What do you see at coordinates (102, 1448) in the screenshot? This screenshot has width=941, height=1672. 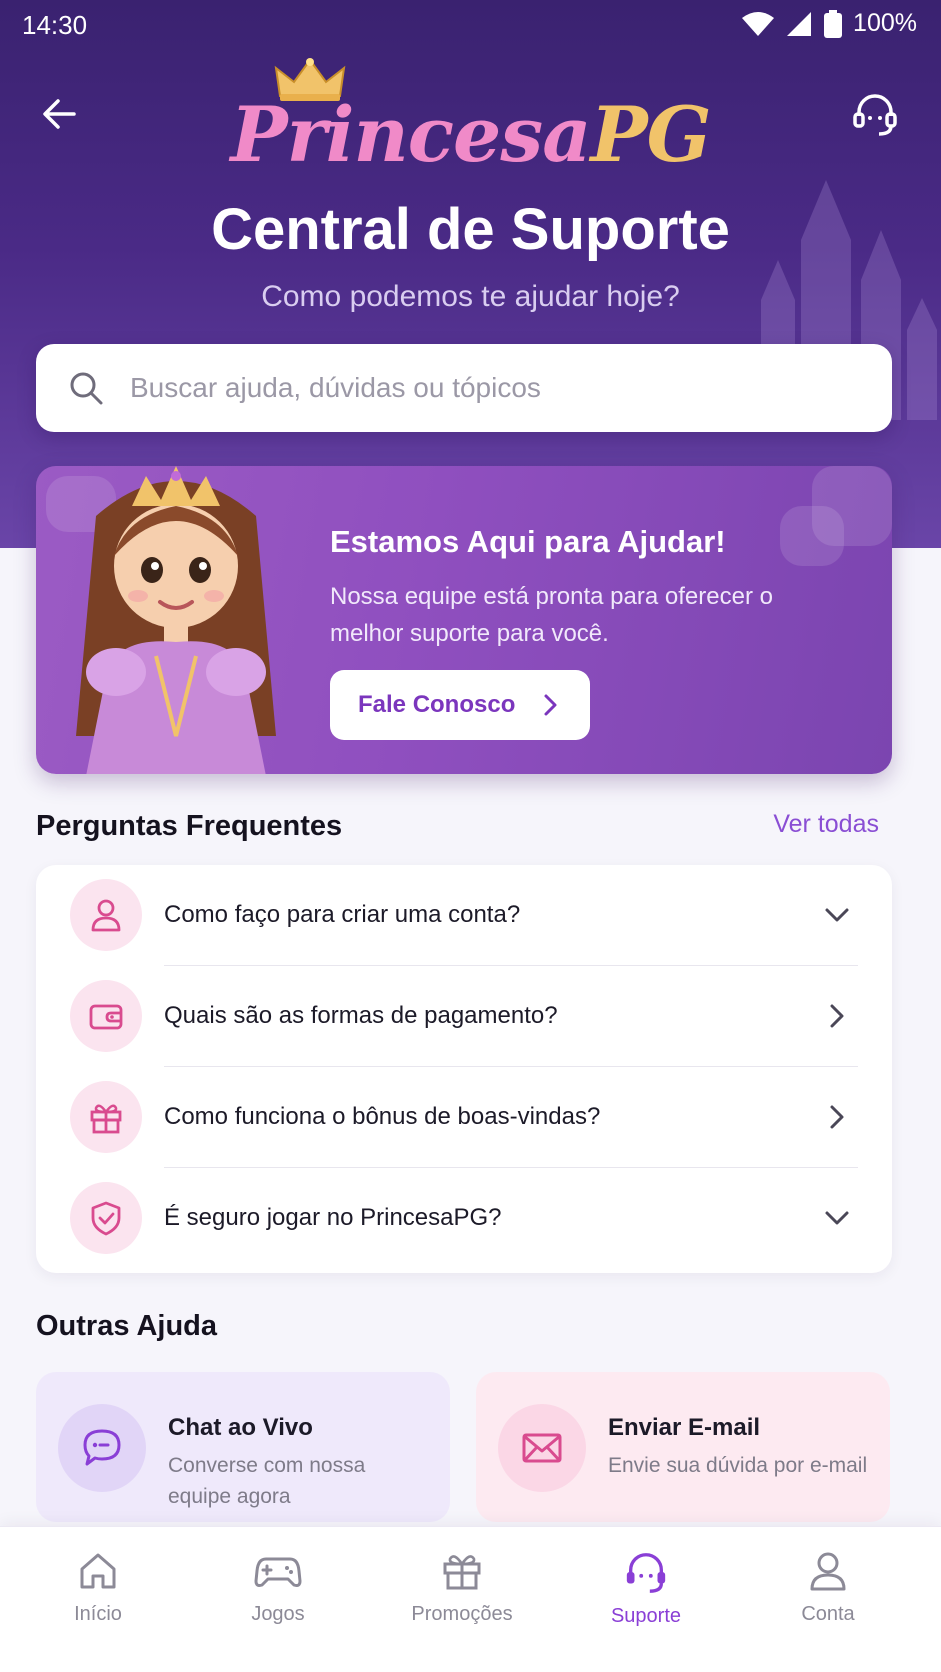 I see `chat-bubble-icon` at bounding box center [102, 1448].